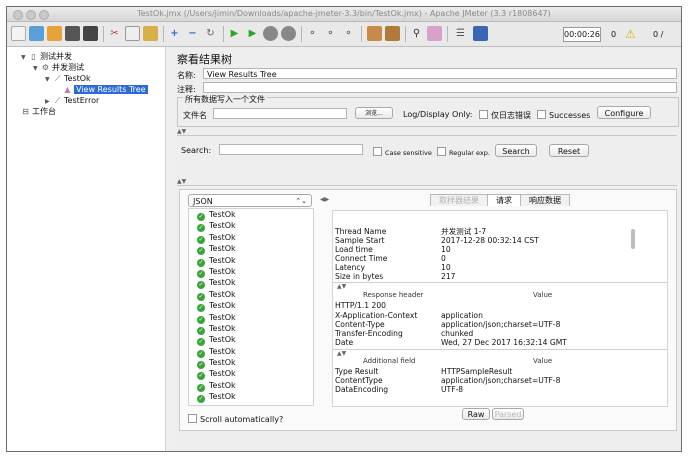 Image resolution: width=689 pixels, height=458 pixels. I want to click on successes-checkbox: Successes, so click(563, 115).